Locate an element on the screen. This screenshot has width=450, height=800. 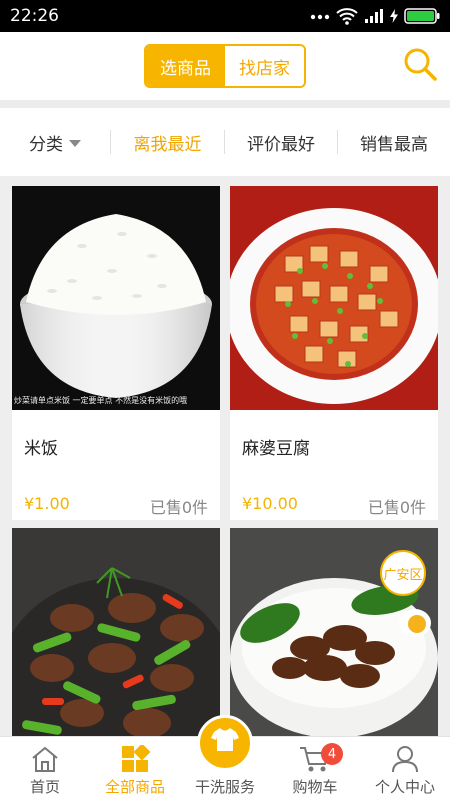
product-image-braised-pork: 广安区 is located at coordinates (334, 632).